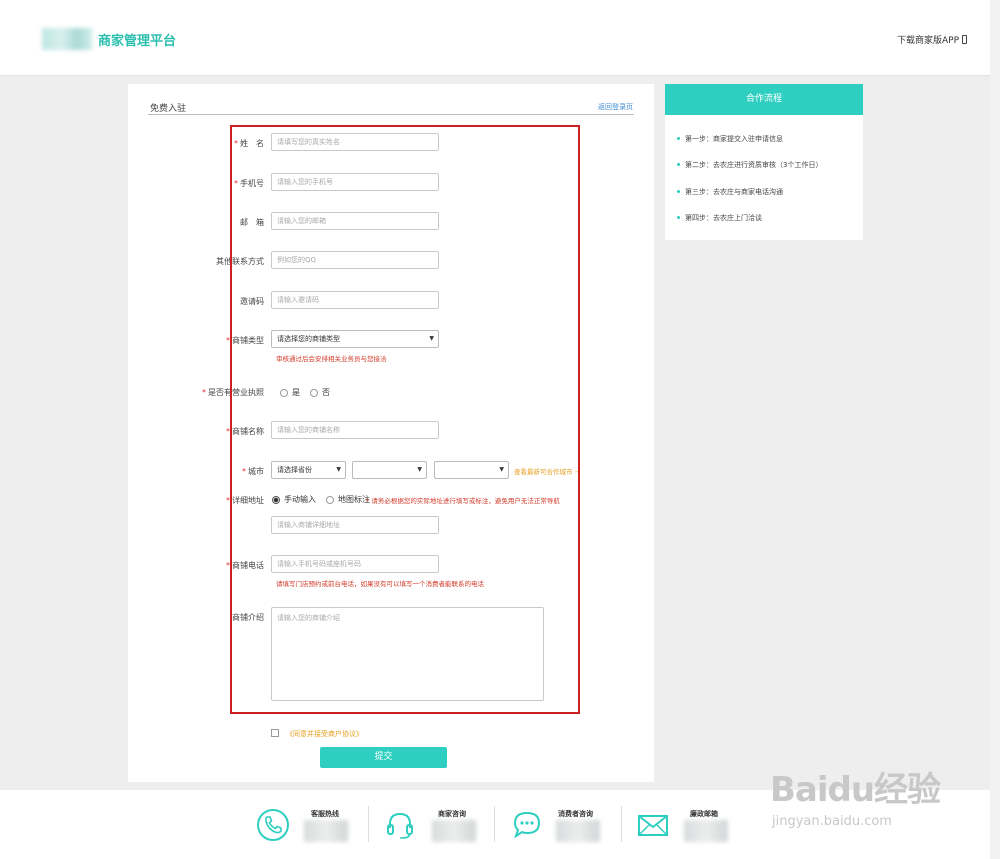 The width and height of the screenshot is (1000, 859). What do you see at coordinates (273, 825) in the screenshot?
I see `phone-icon` at bounding box center [273, 825].